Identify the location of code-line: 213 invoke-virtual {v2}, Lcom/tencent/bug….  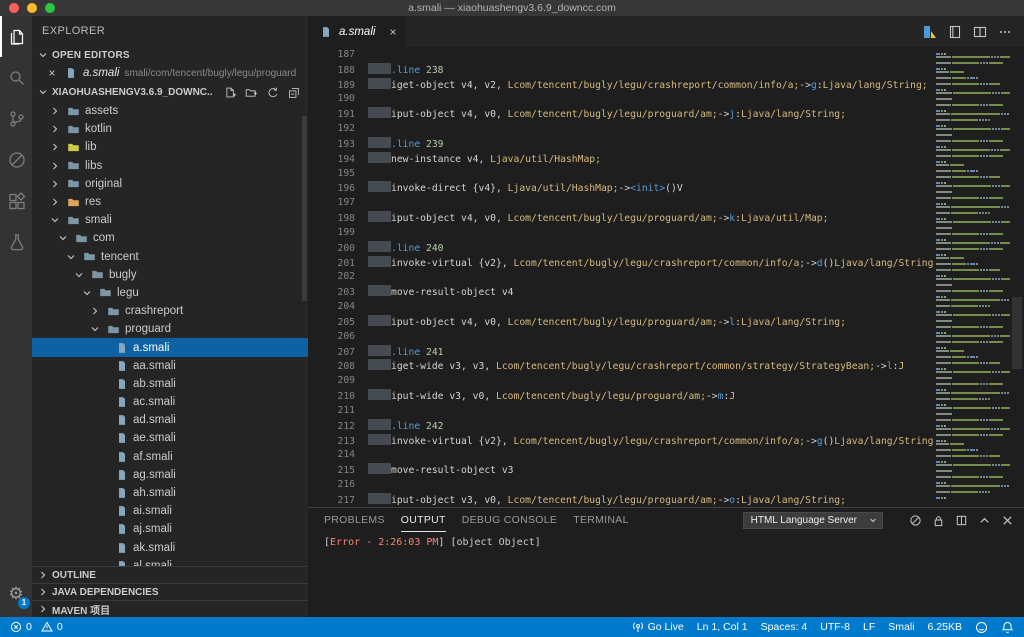
(620, 441).